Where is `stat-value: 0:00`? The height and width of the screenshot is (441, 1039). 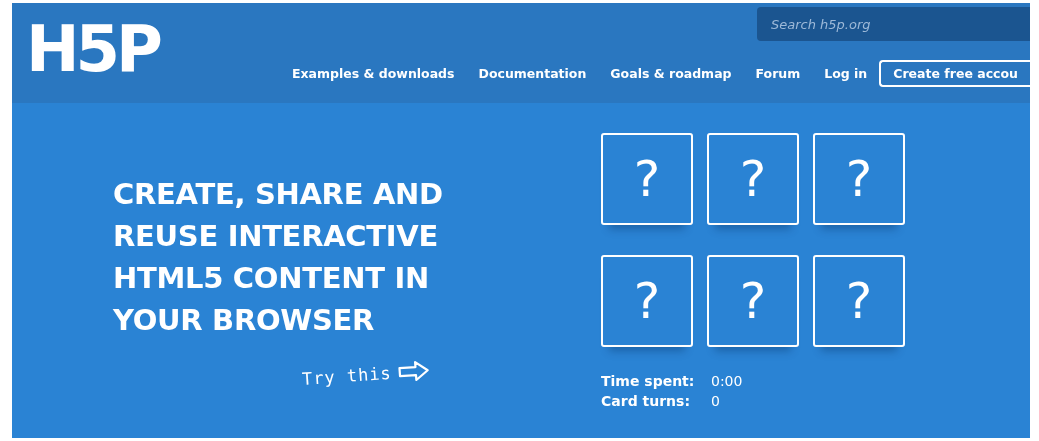 stat-value: 0:00 is located at coordinates (727, 381).